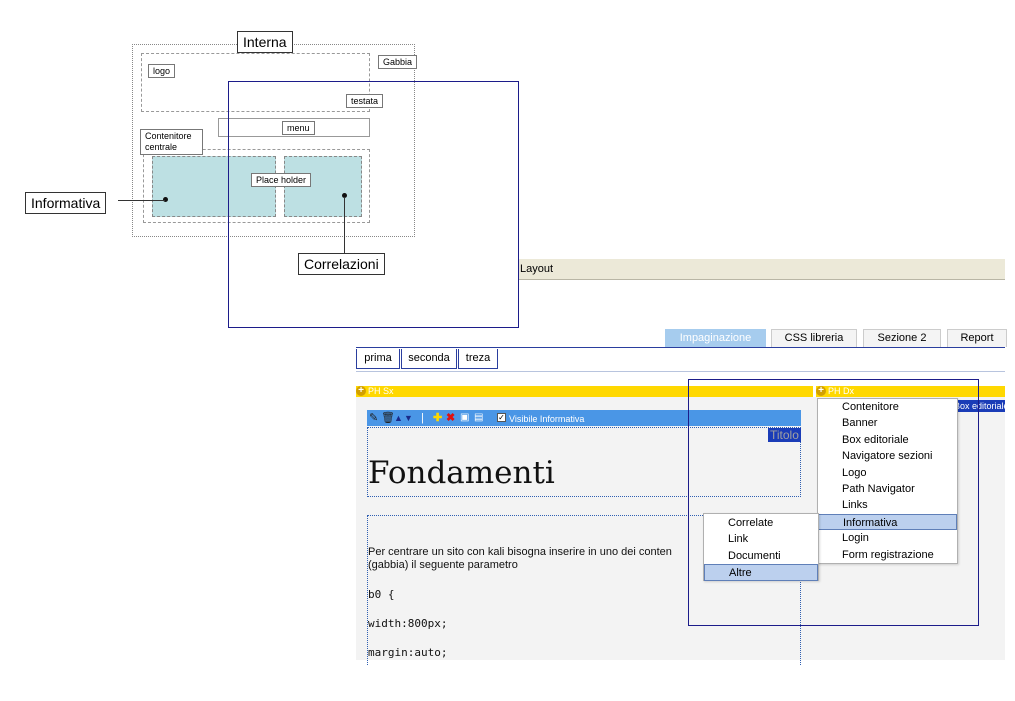 This screenshot has height=701, width=1015. I want to click on body-line-2: (gabbia) il seguente parametro, so click(443, 565).